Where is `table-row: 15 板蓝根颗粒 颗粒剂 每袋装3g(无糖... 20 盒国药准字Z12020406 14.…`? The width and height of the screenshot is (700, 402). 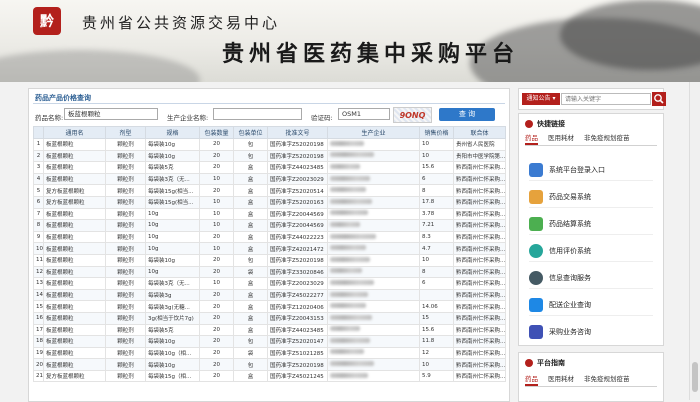
table-row: 15 板蓝根颗粒 颗粒剂 每袋装3g(无糖... 20 盒国药准字Z12020406 14.… is located at coordinates (269, 306).